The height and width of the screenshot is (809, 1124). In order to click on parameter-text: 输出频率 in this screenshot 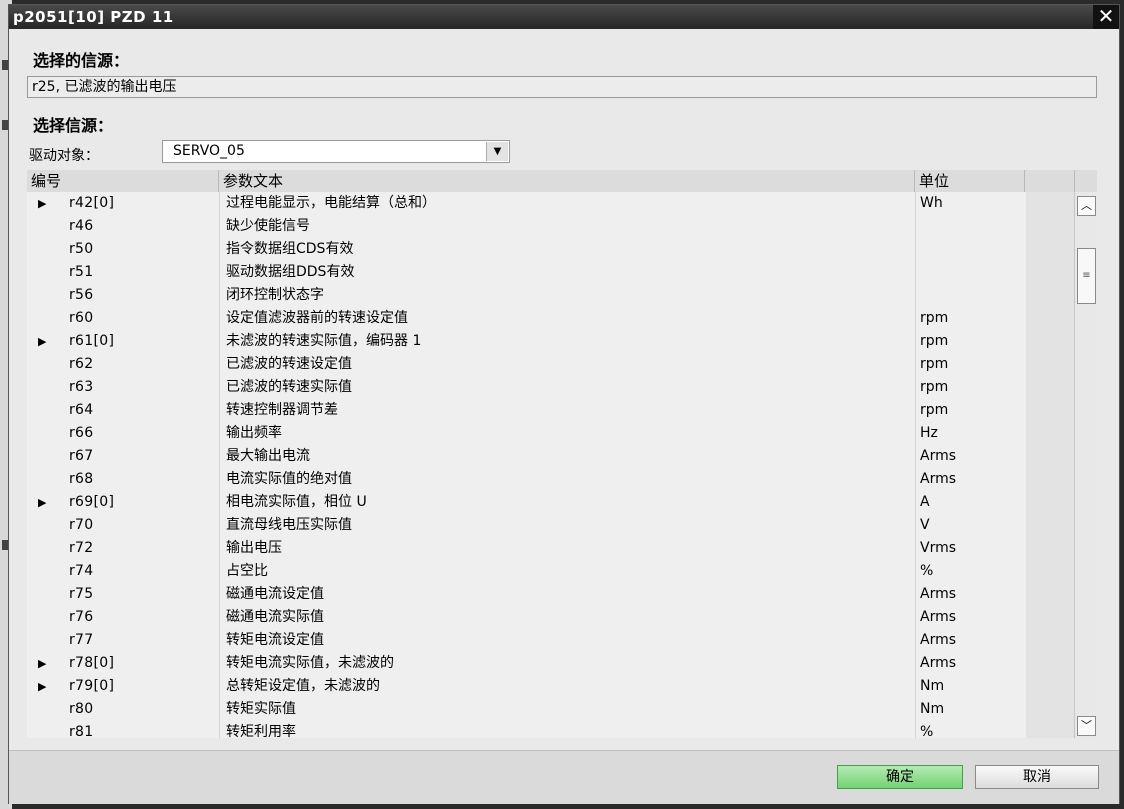, I will do `click(254, 433)`.